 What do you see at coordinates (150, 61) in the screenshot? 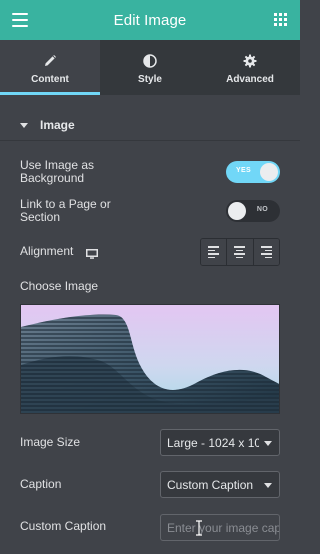
I see `half-circle-icon` at bounding box center [150, 61].